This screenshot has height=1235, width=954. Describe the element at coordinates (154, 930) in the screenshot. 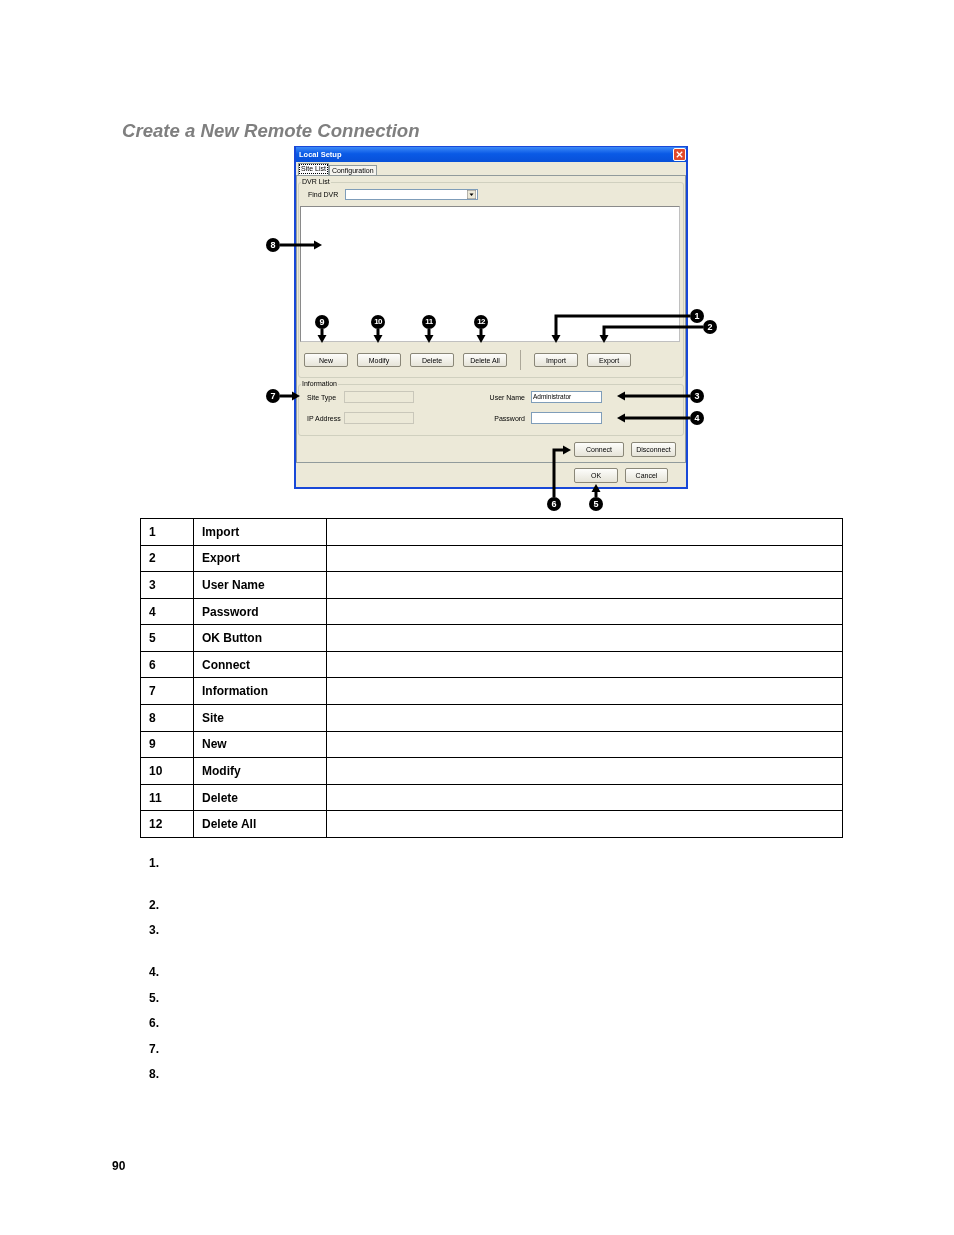

I see `list-number: 3.` at that location.